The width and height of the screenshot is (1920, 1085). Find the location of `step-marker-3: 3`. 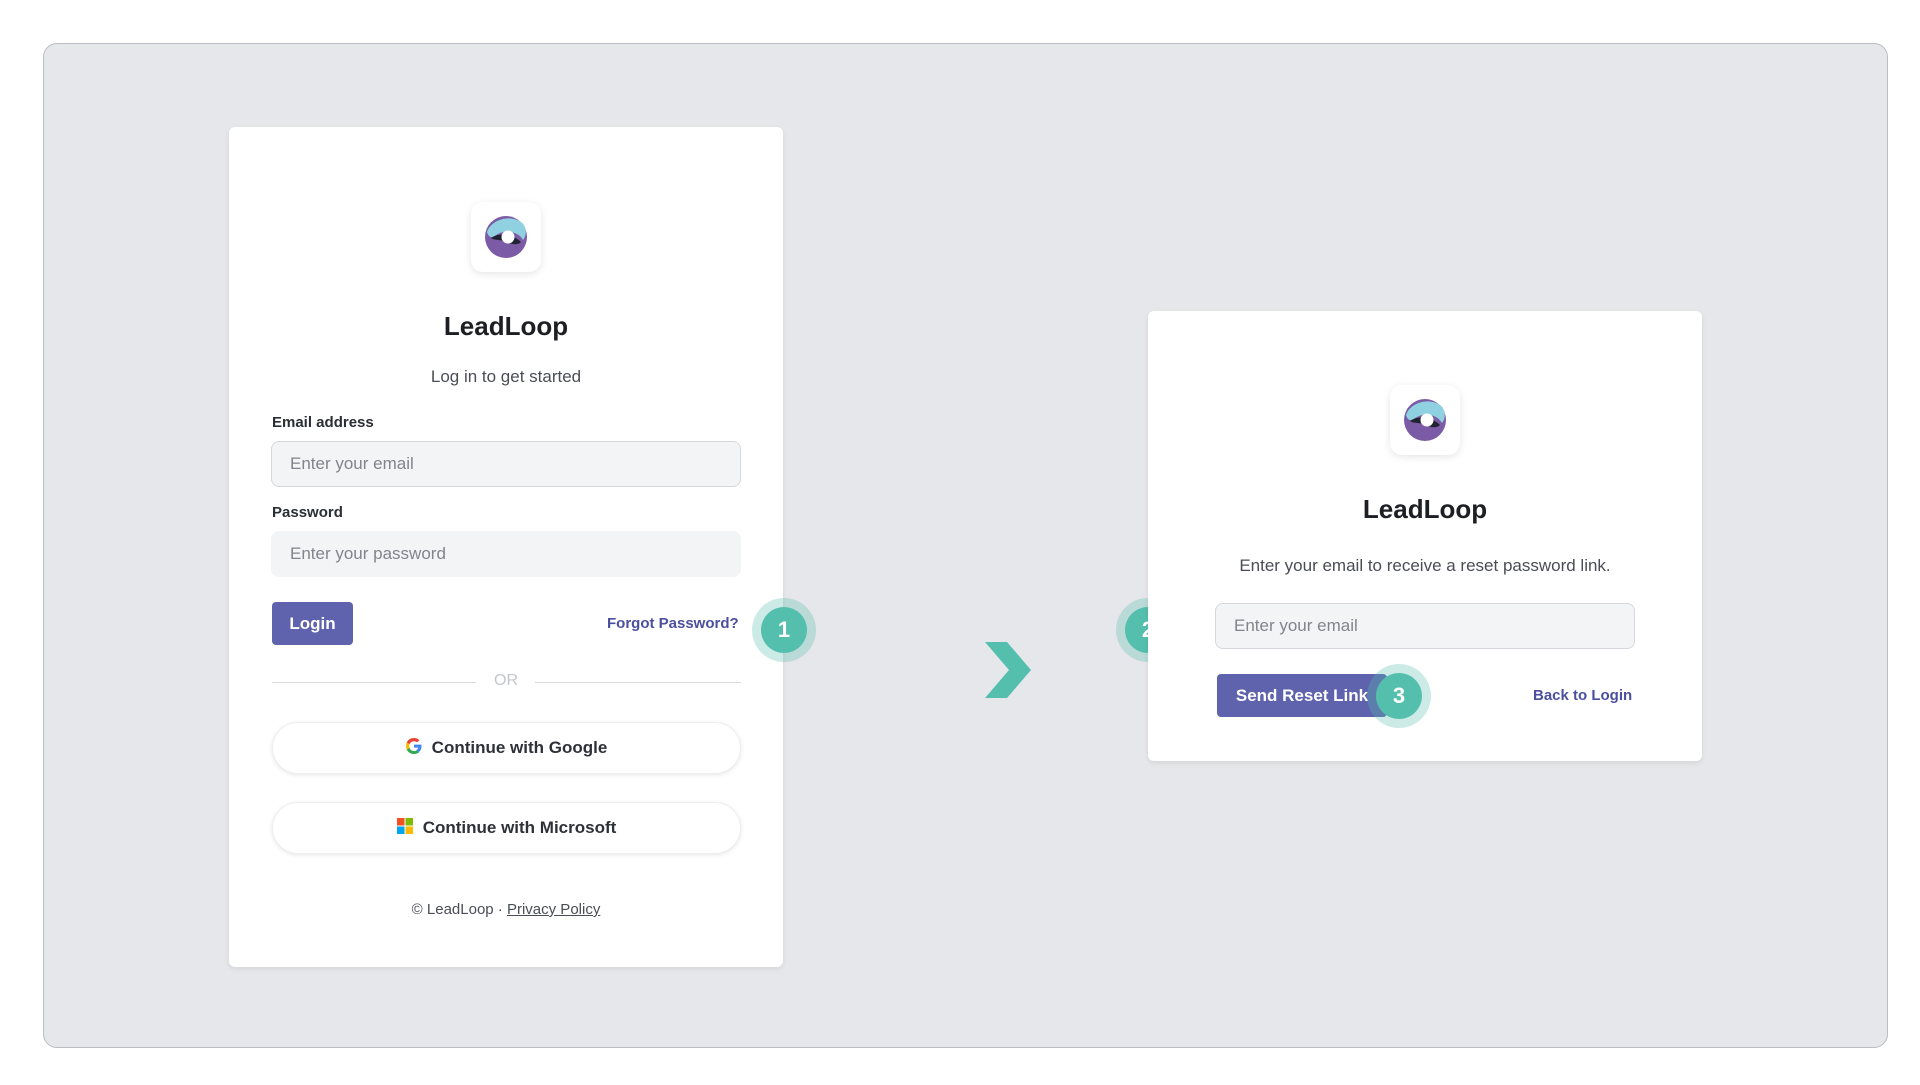

step-marker-3: 3 is located at coordinates (1399, 696).